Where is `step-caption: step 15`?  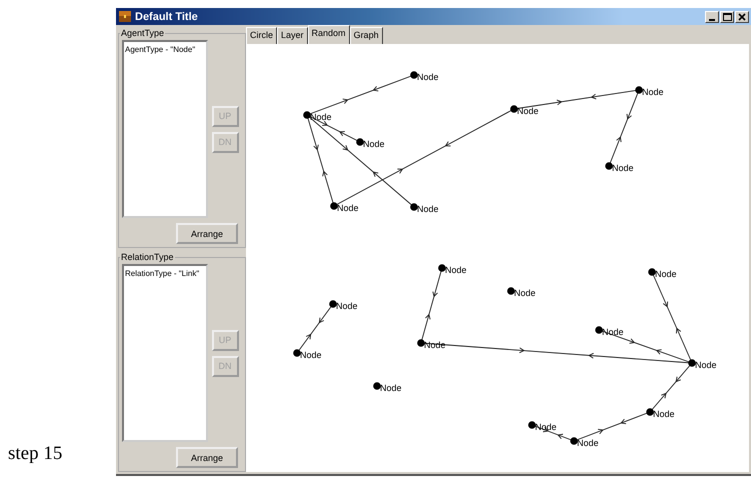
step-caption: step 15 is located at coordinates (35, 454).